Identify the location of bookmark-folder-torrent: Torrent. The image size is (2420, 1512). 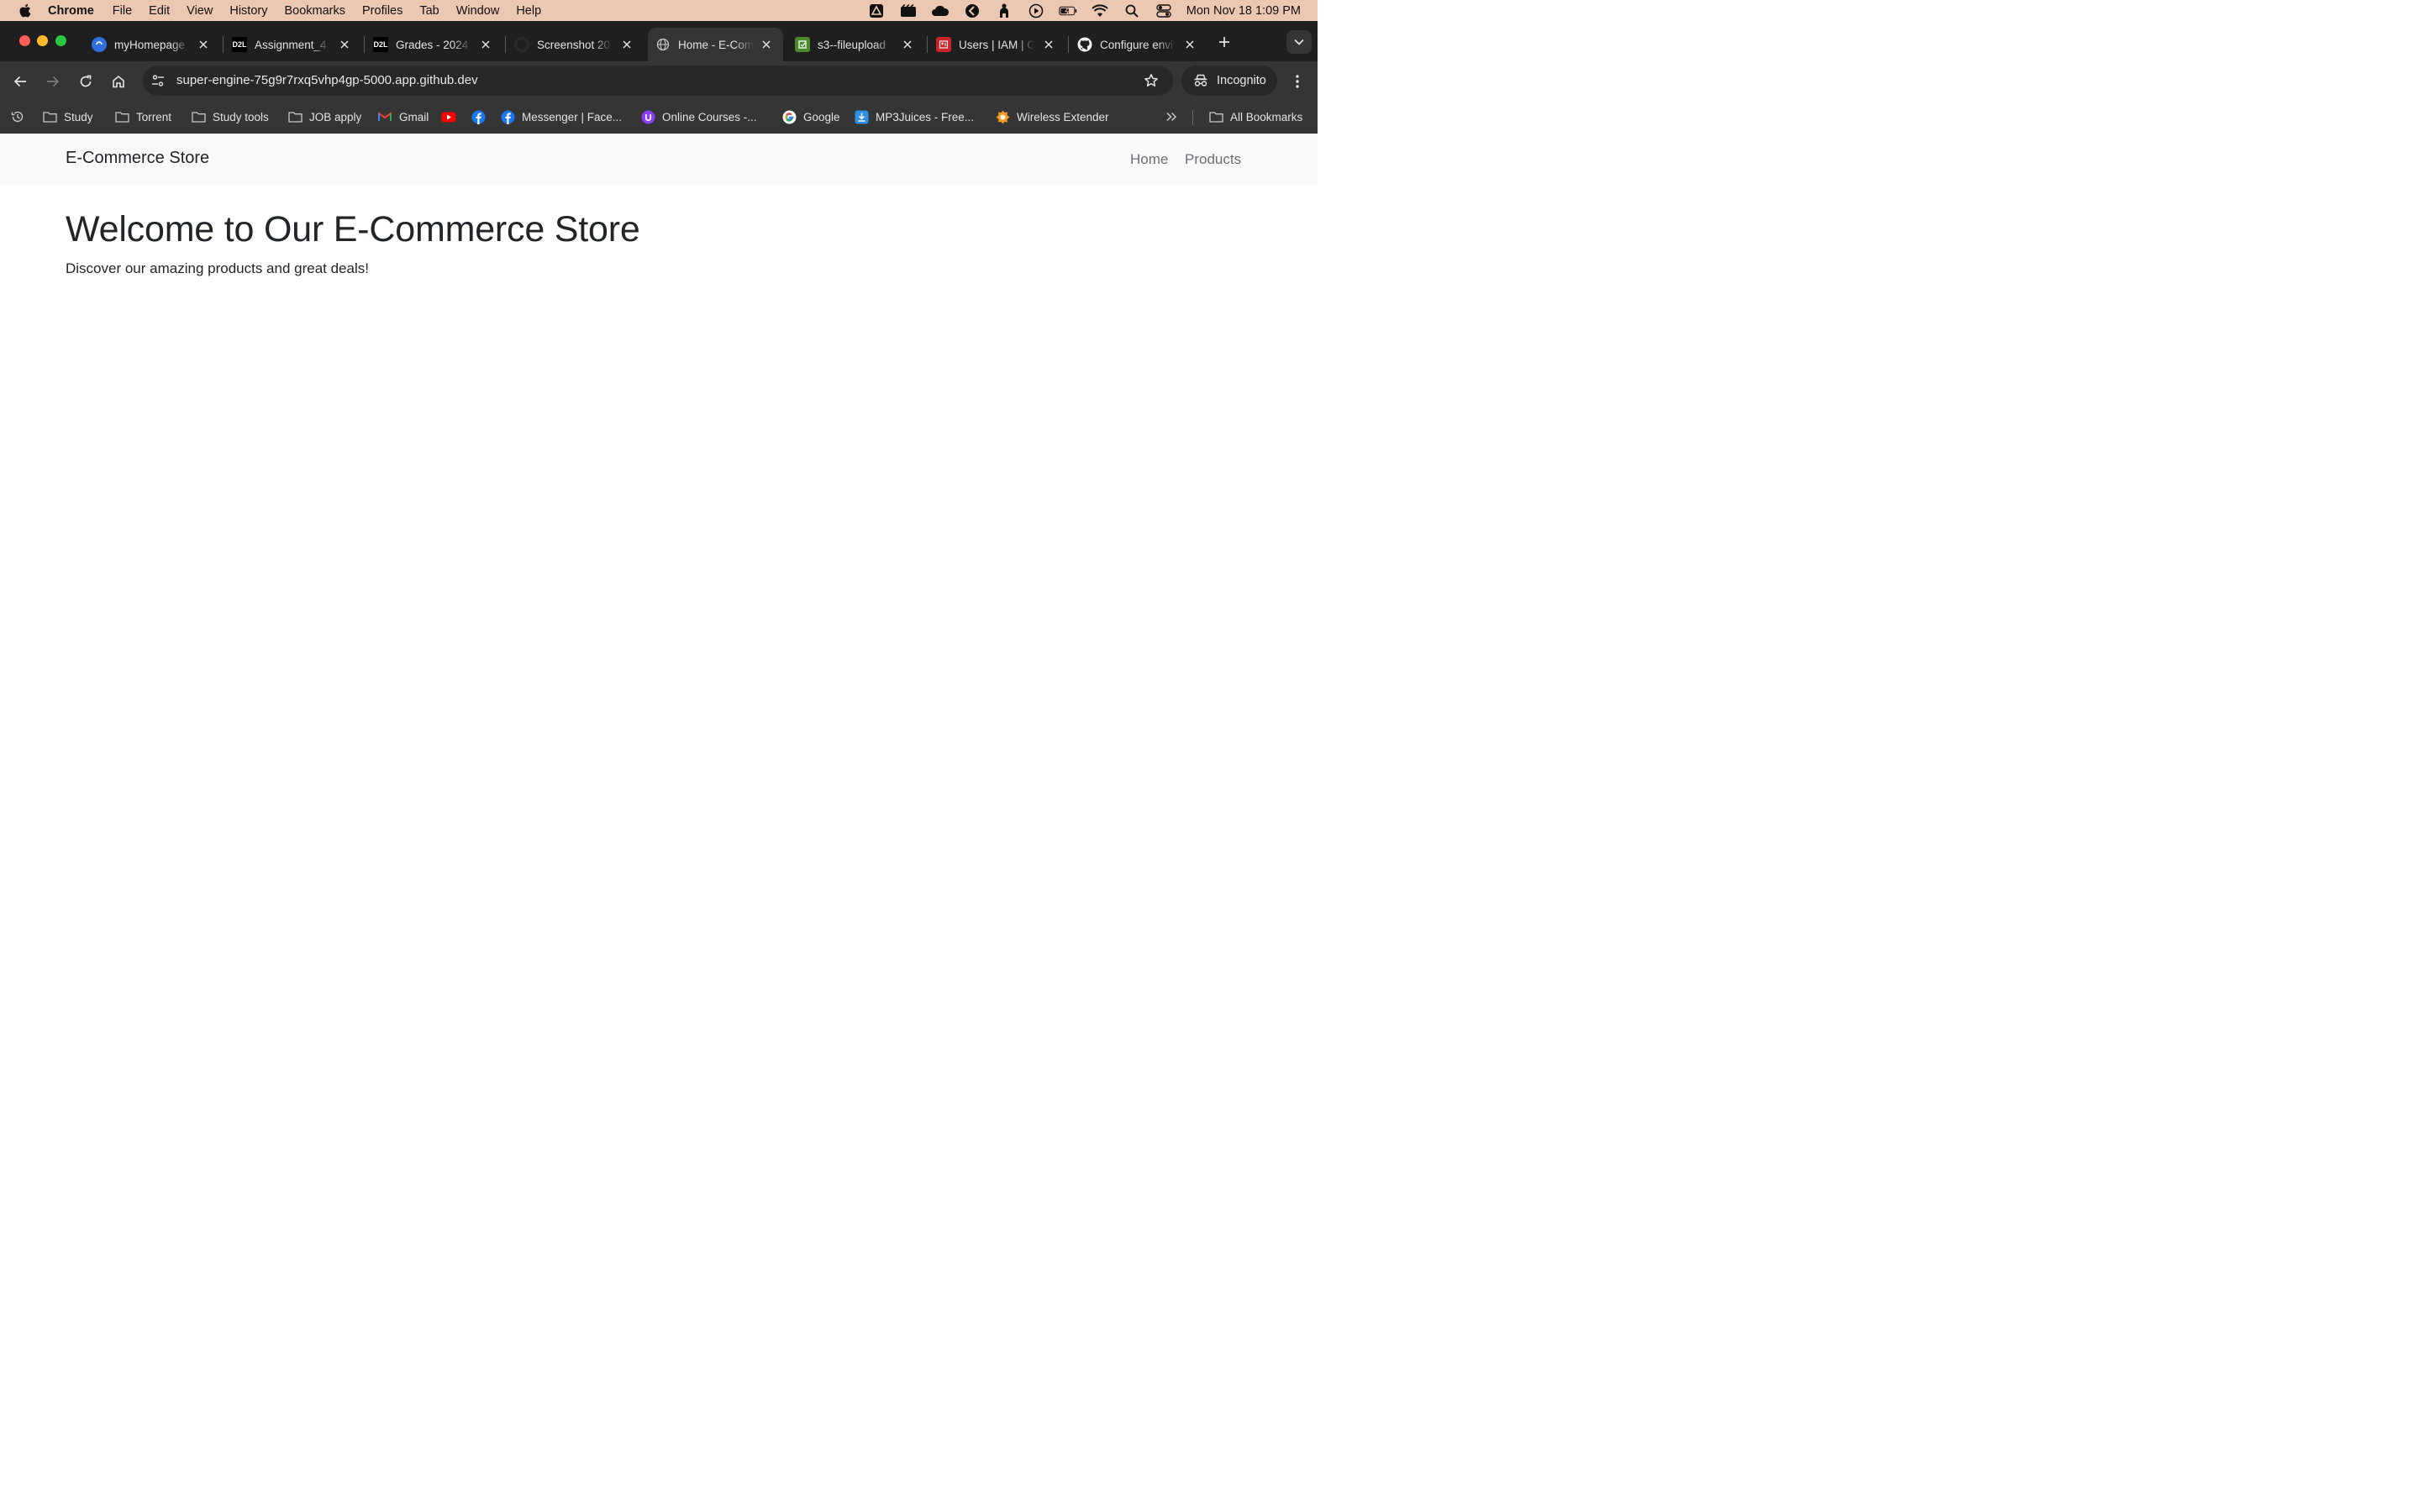
(142, 117).